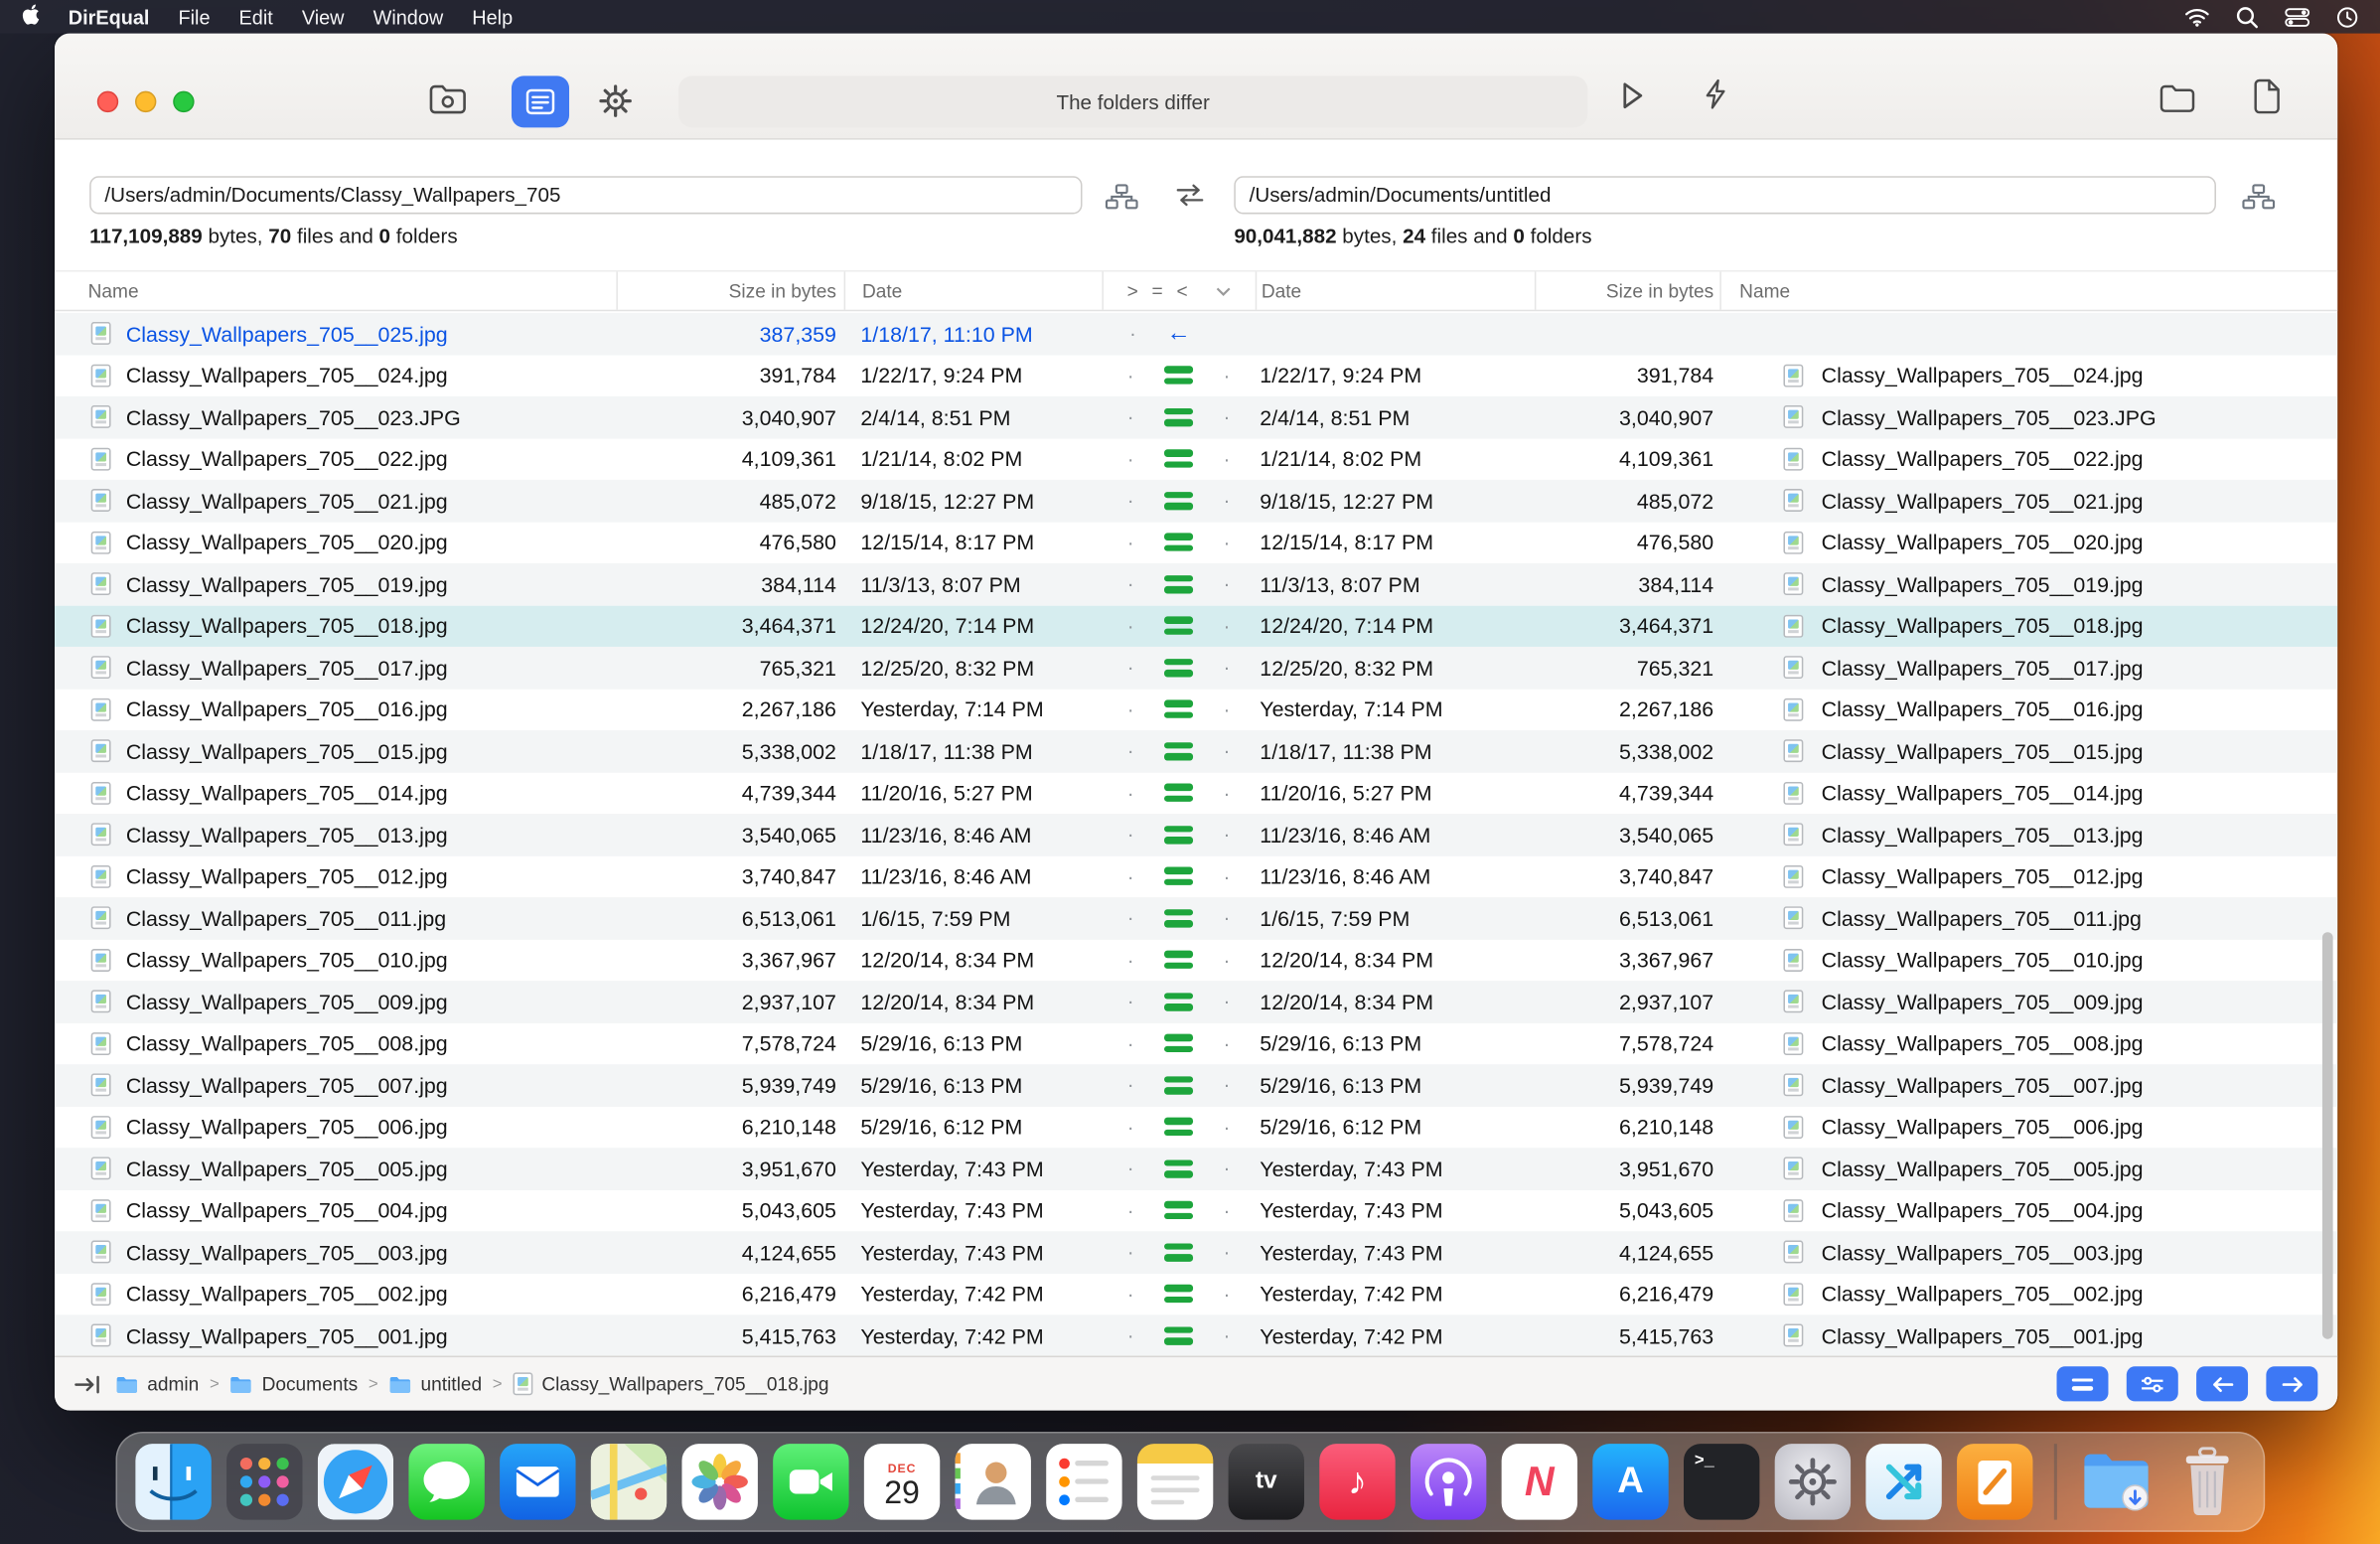 This screenshot has width=2380, height=1544. Describe the element at coordinates (157, 1384) in the screenshot. I see `breadcrumb-admin: admin` at that location.